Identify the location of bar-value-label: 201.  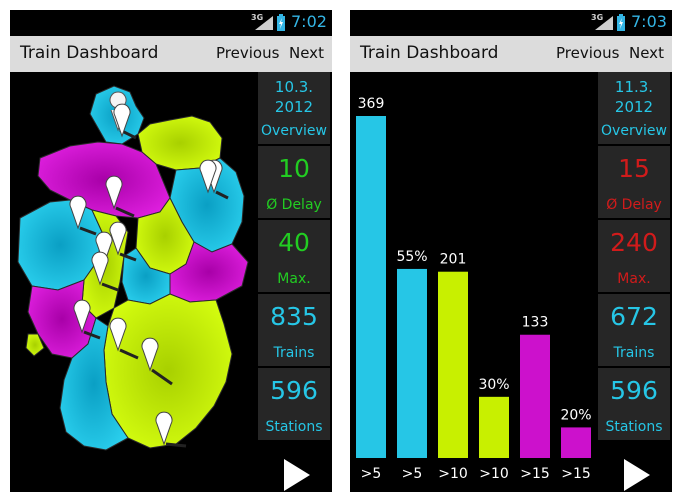
(453, 260).